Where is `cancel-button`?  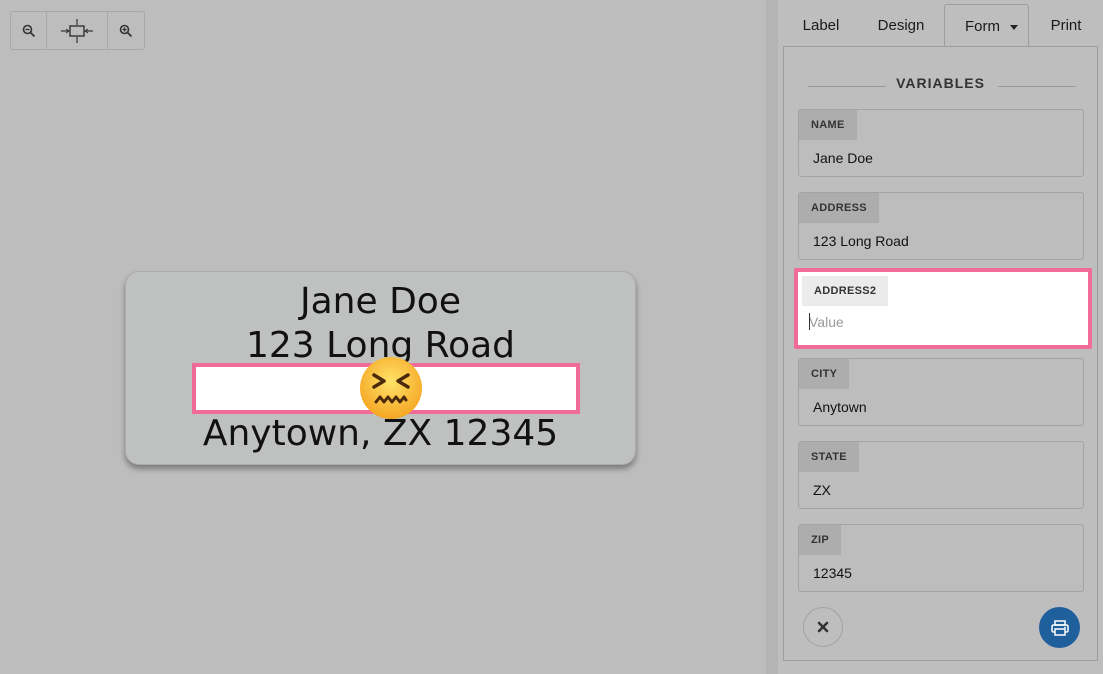 cancel-button is located at coordinates (823, 627).